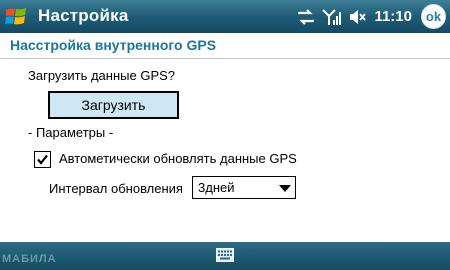  I want to click on load-button: Загрузить, so click(113, 105).